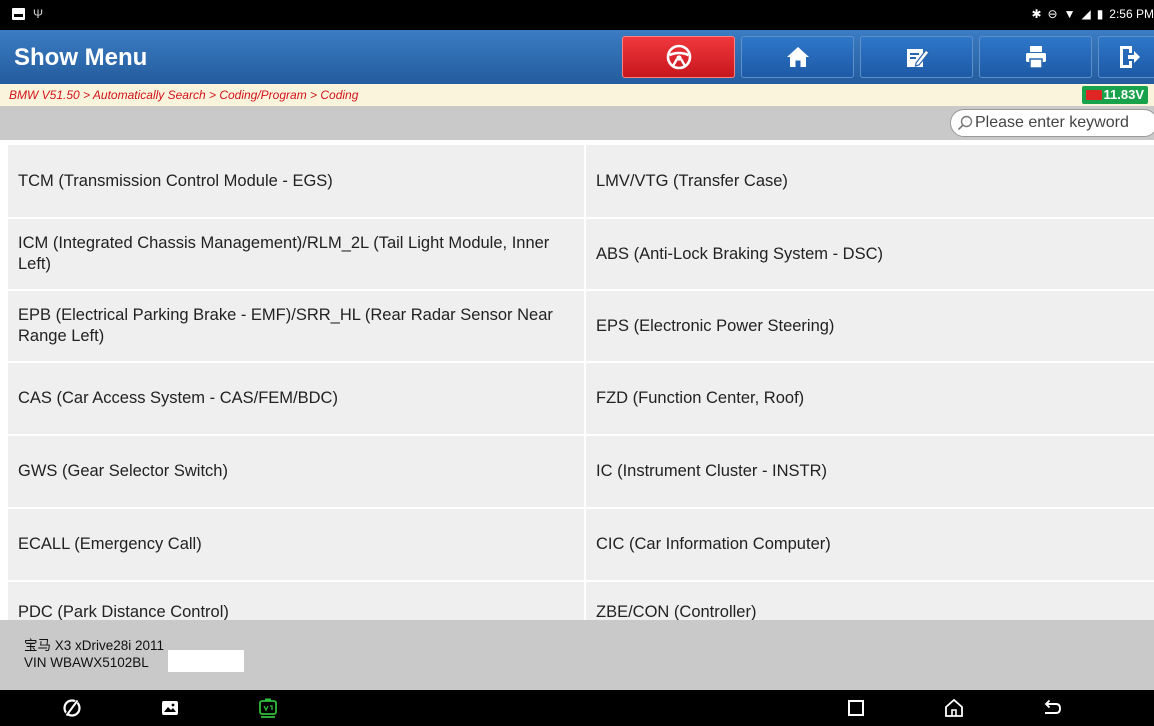 Image resolution: width=1154 pixels, height=726 pixels. What do you see at coordinates (870, 544) in the screenshot?
I see `module-item: CIC (Car Information Computer)` at bounding box center [870, 544].